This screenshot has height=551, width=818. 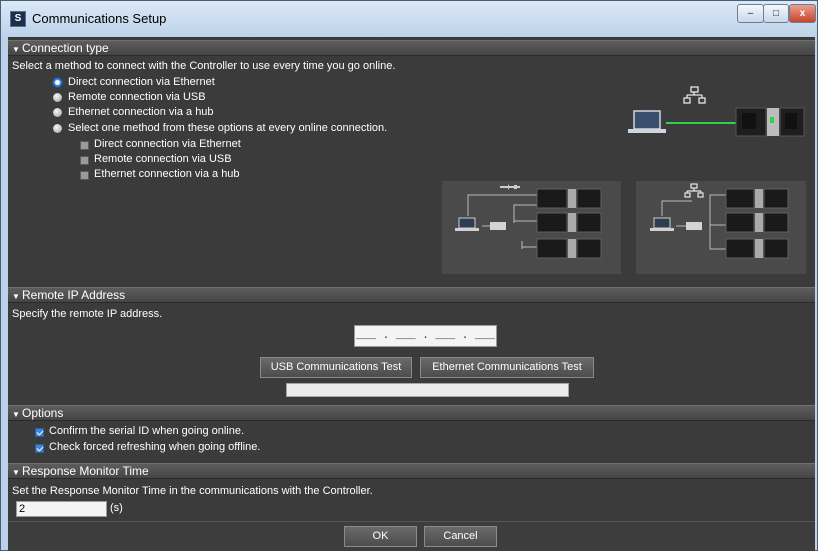 What do you see at coordinates (74, 295) in the screenshot?
I see `remote-ip-header-label: Remote IP Address` at bounding box center [74, 295].